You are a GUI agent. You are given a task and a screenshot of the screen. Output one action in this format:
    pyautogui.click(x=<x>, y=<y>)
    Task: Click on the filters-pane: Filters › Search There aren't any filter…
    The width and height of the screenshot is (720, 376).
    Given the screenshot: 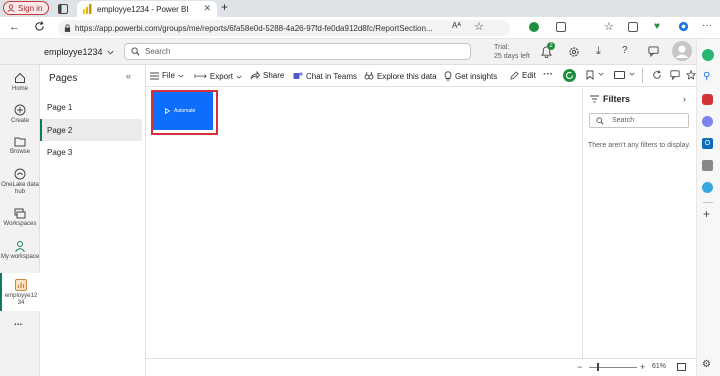 What is the action you would take?
    pyautogui.click(x=638, y=223)
    